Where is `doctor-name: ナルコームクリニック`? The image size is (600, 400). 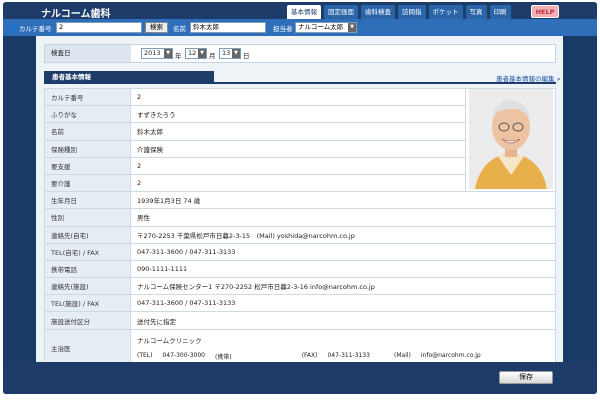 doctor-name: ナルコームクリニック is located at coordinates (169, 341).